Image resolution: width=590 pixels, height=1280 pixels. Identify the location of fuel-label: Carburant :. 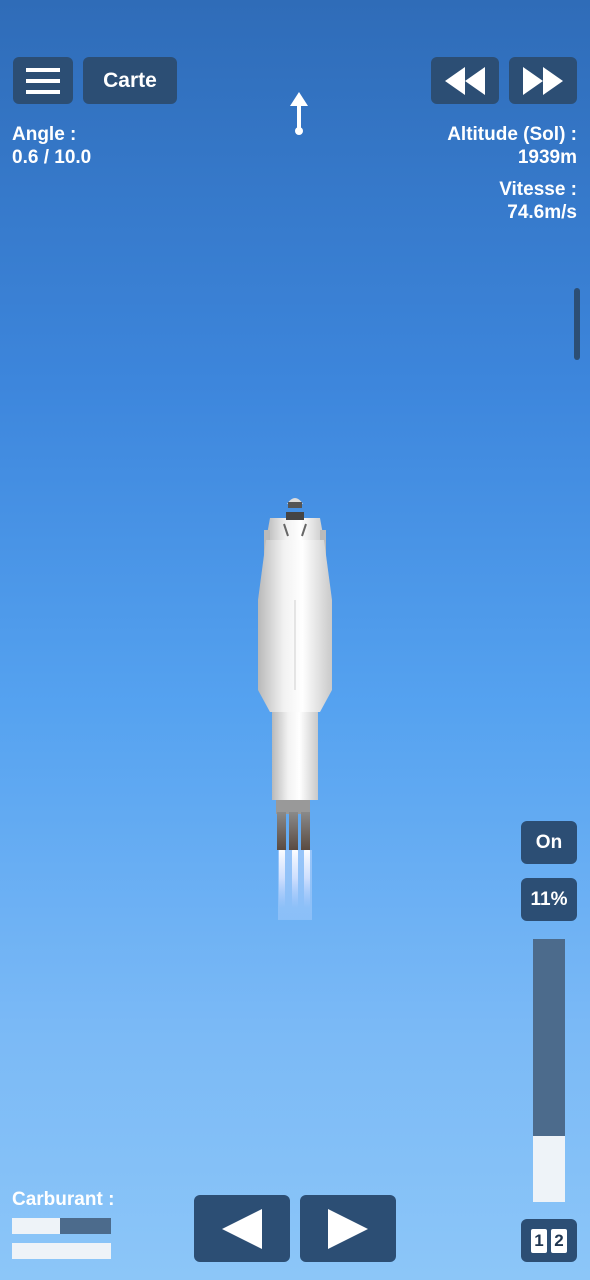
(63, 1199).